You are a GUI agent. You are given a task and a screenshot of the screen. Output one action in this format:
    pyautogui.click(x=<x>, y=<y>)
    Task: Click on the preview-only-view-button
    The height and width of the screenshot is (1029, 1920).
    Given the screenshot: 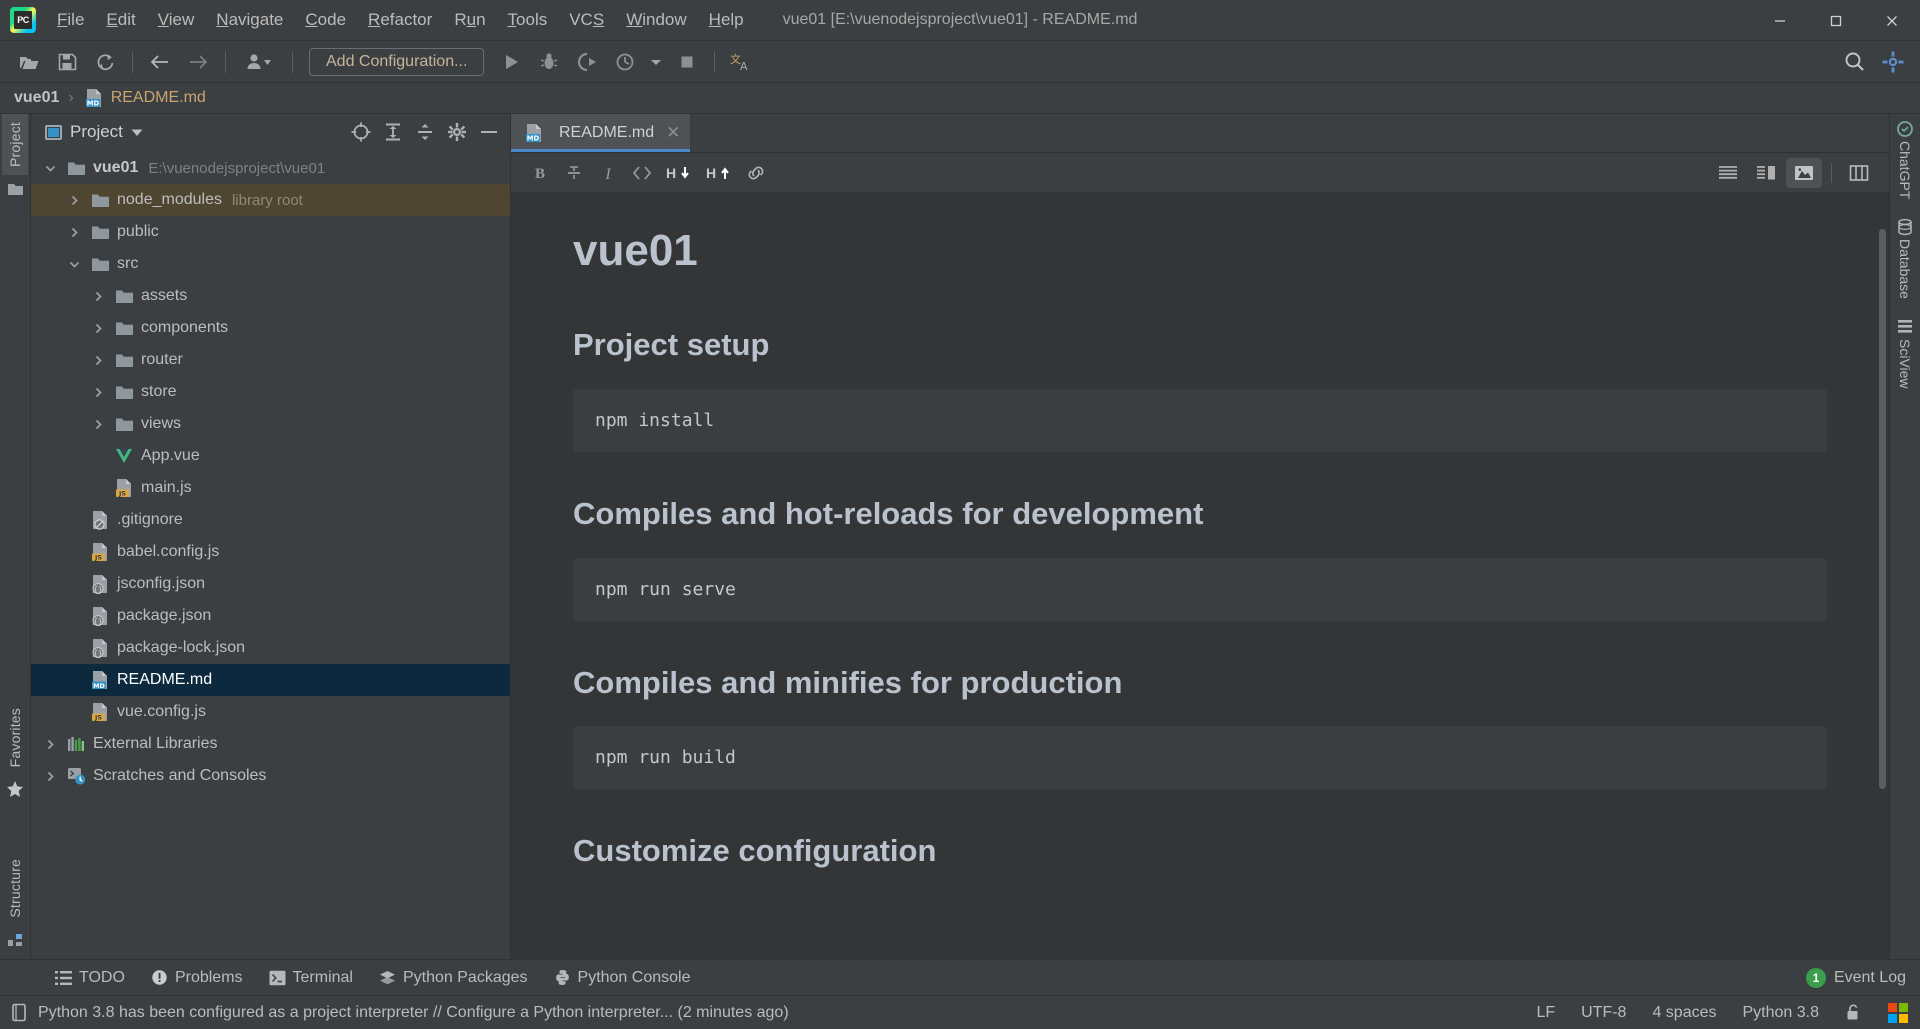 What is the action you would take?
    pyautogui.click(x=1804, y=172)
    